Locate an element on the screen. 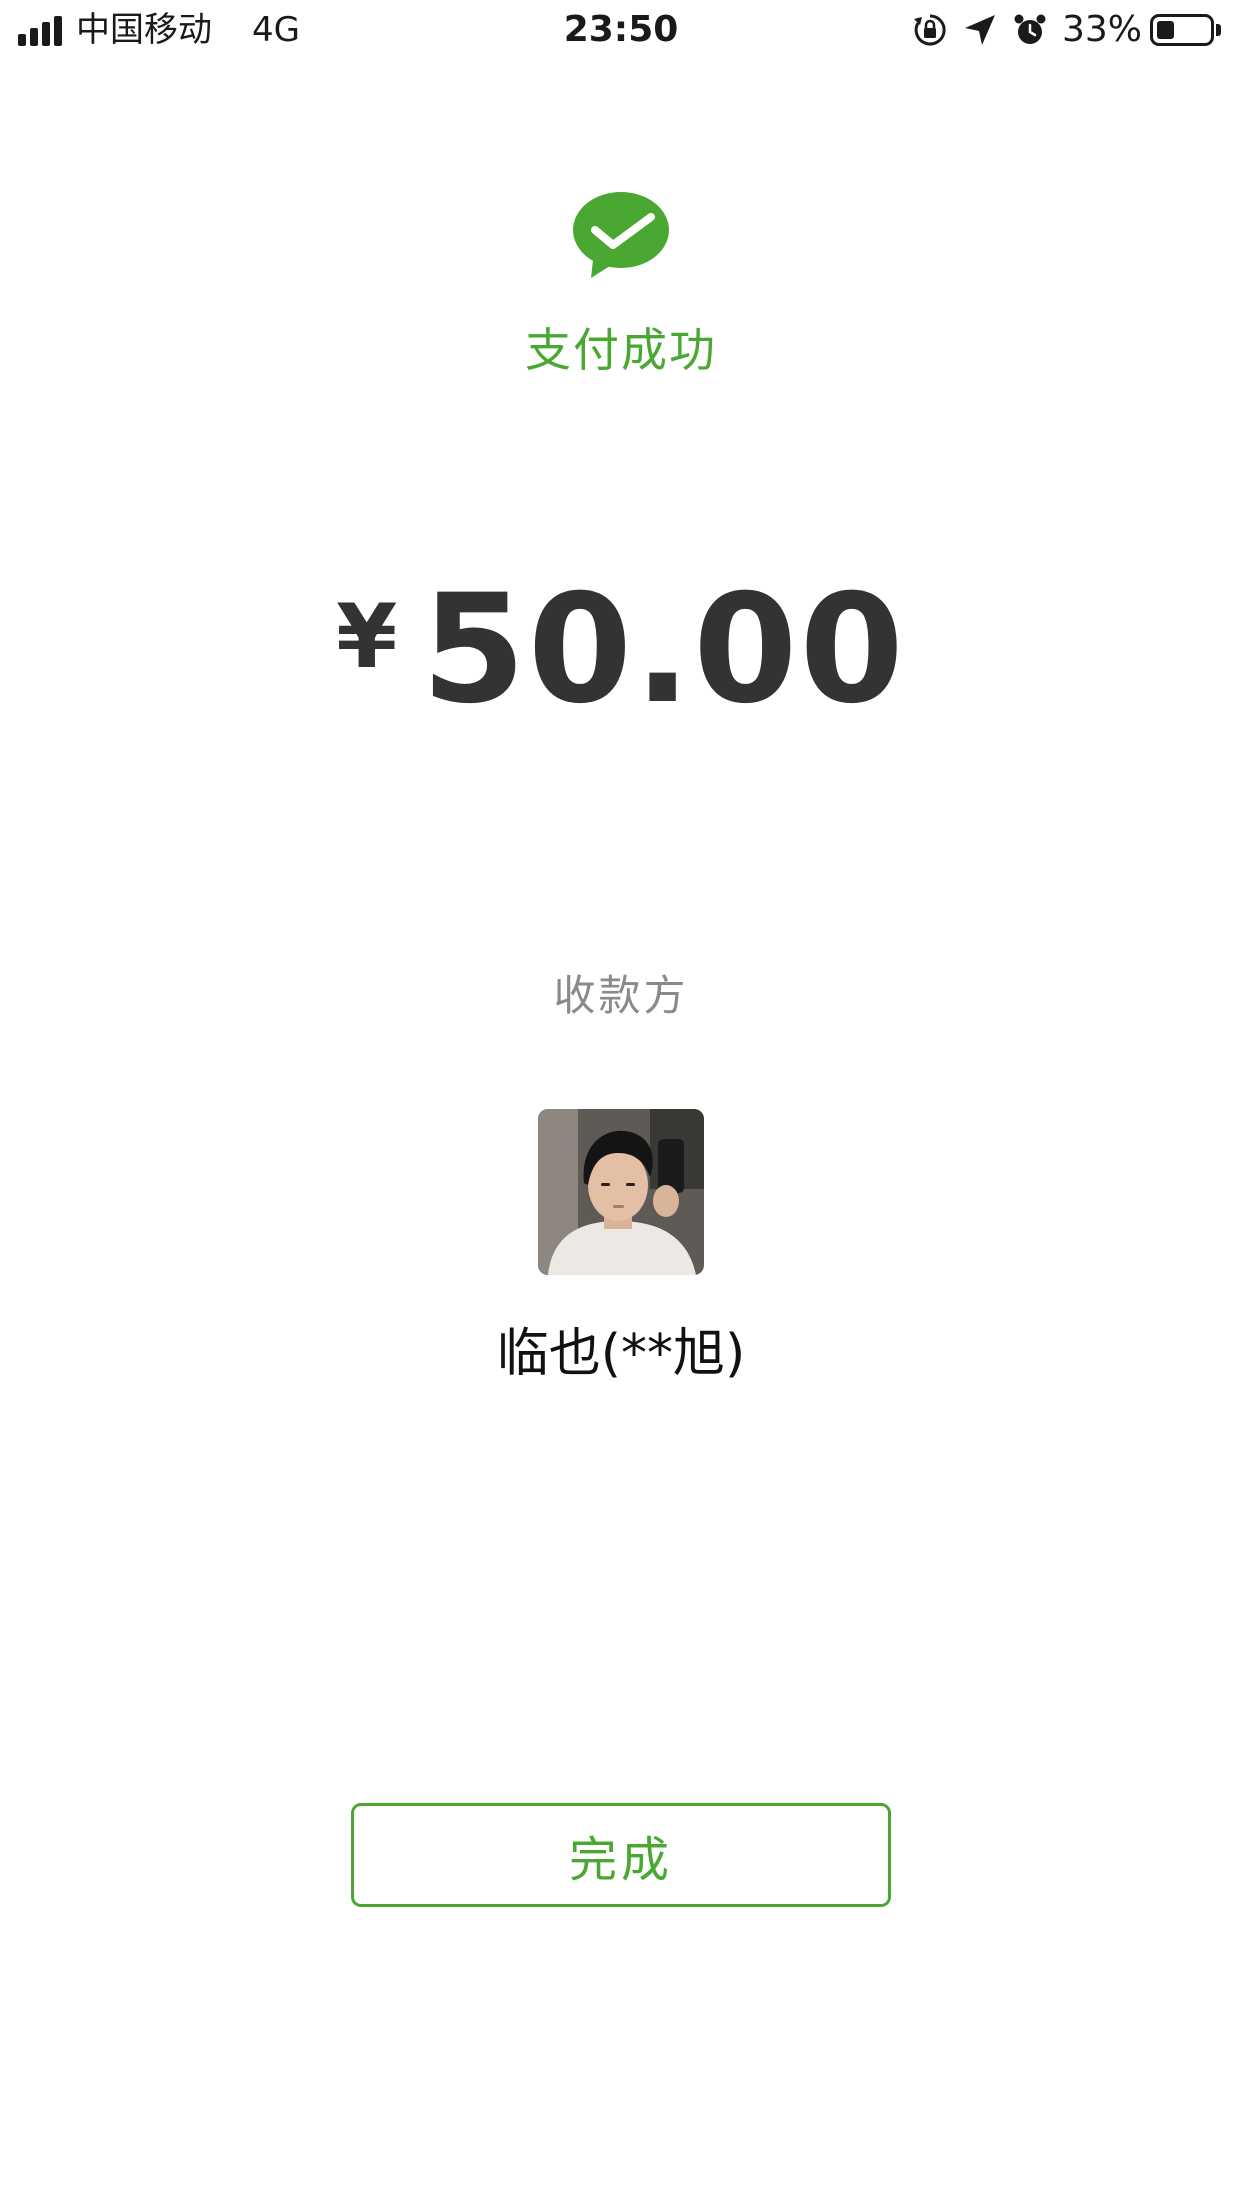  currency-symbol: ¥ is located at coordinates (367, 636).